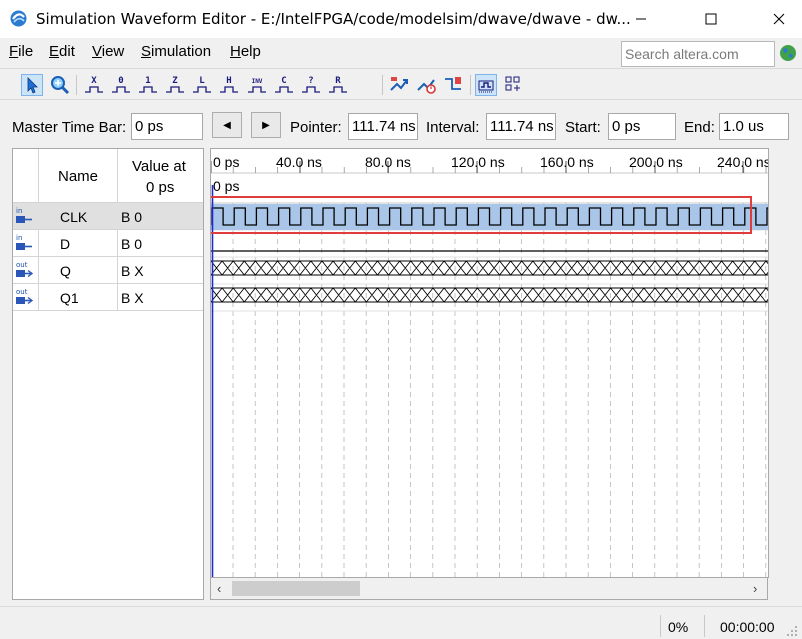  I want to click on interval-value: 111.74 ns, so click(521, 126).